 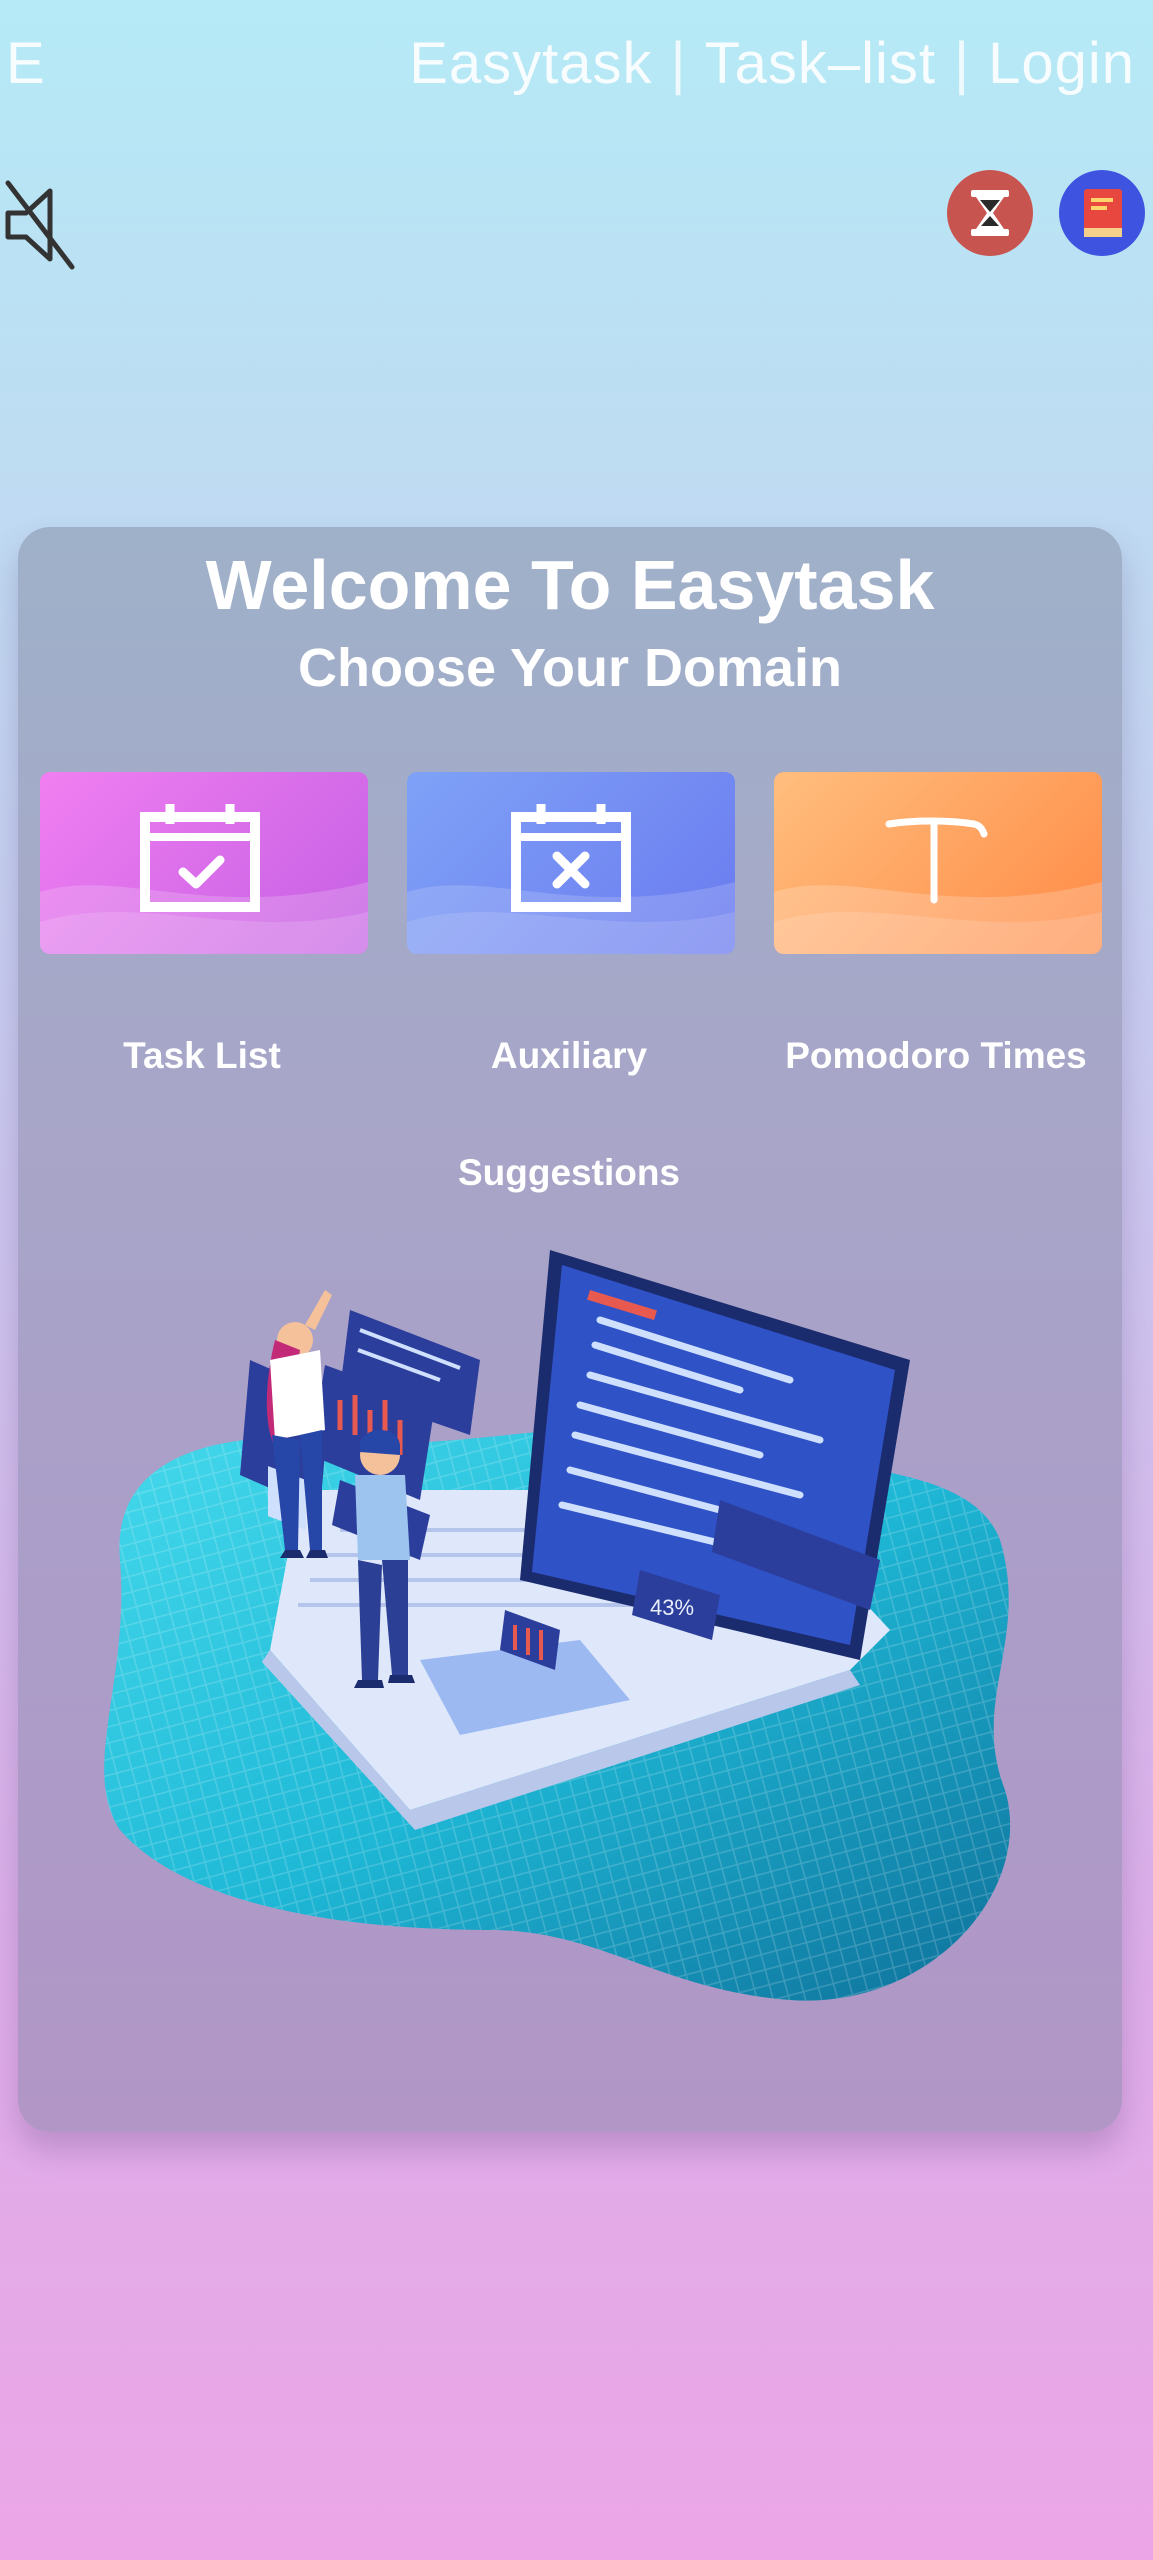 What do you see at coordinates (570, 585) in the screenshot?
I see `welcome-title: Welcome To Easytask` at bounding box center [570, 585].